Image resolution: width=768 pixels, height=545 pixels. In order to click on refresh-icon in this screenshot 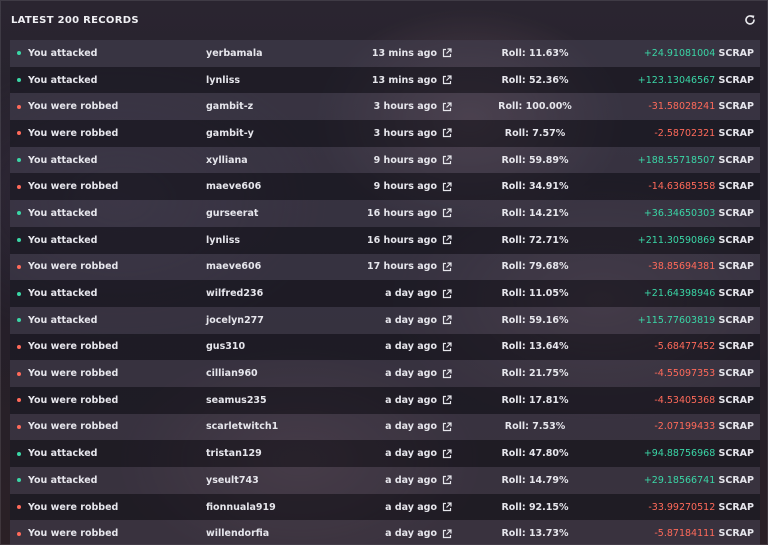, I will do `click(750, 20)`.